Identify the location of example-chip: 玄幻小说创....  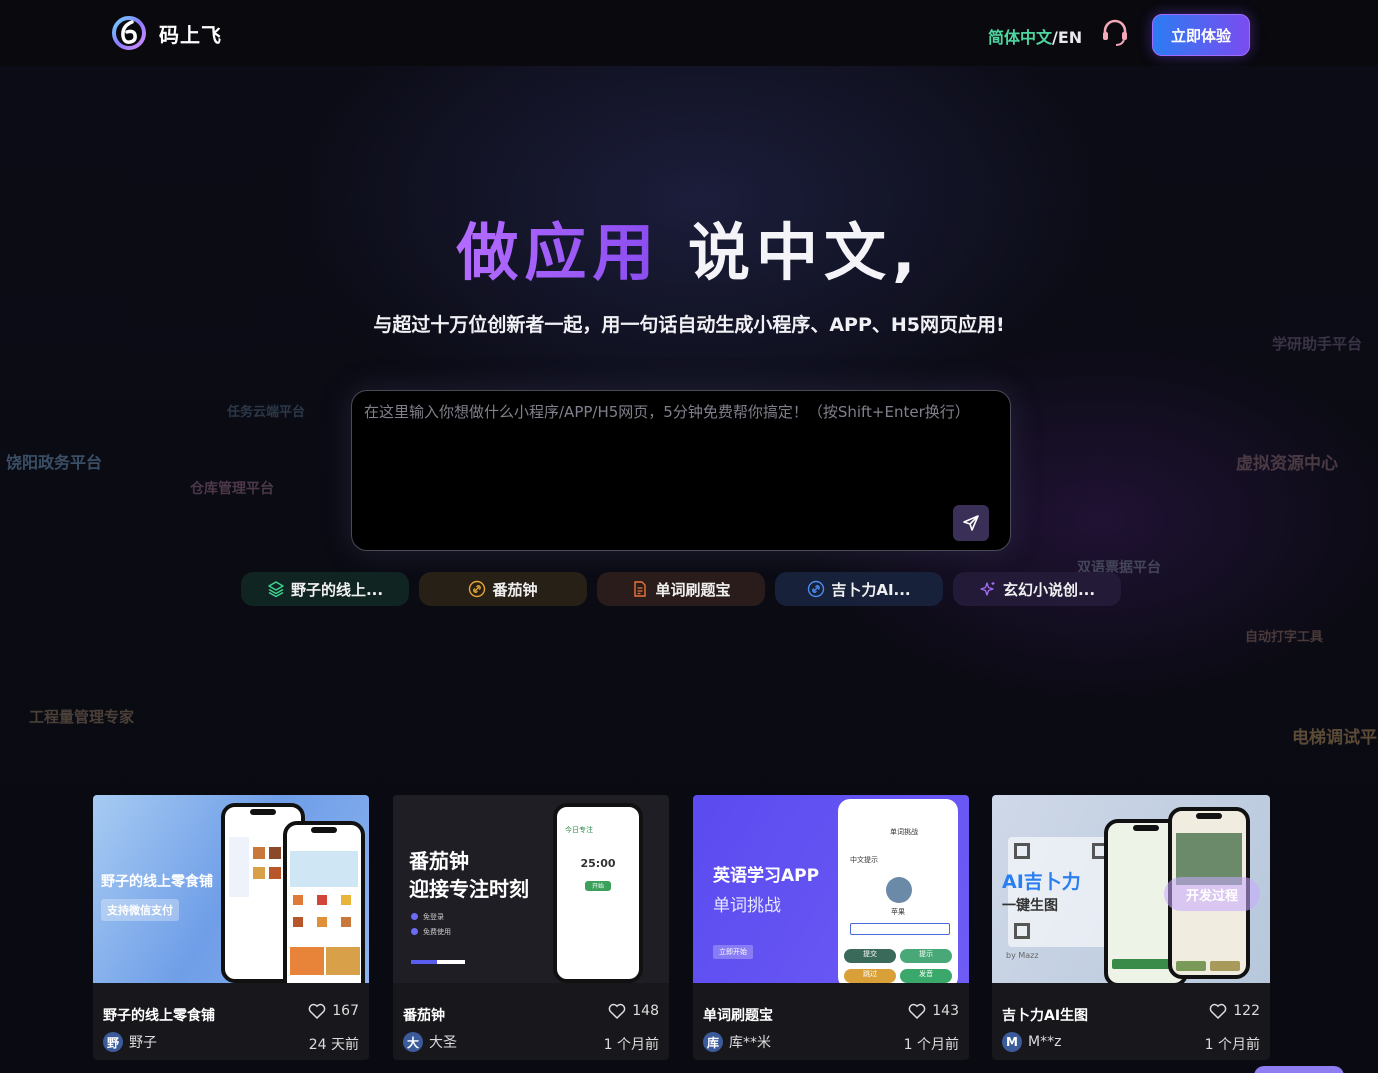
(1037, 589).